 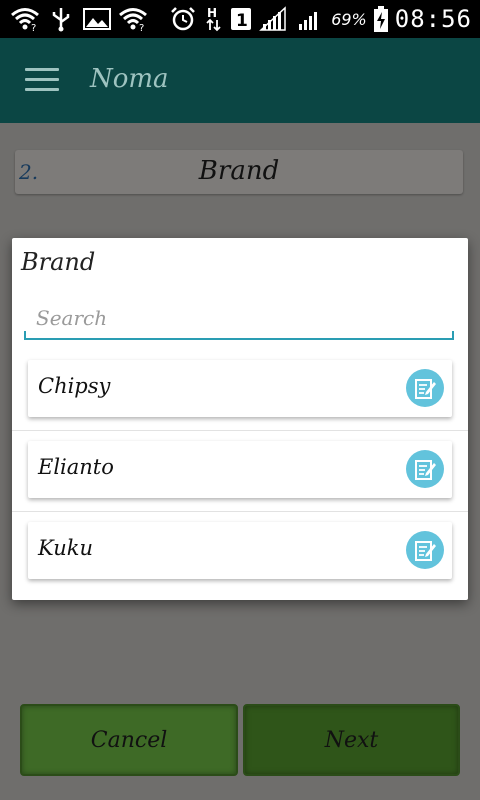 I want to click on field-label: Brand, so click(x=239, y=171).